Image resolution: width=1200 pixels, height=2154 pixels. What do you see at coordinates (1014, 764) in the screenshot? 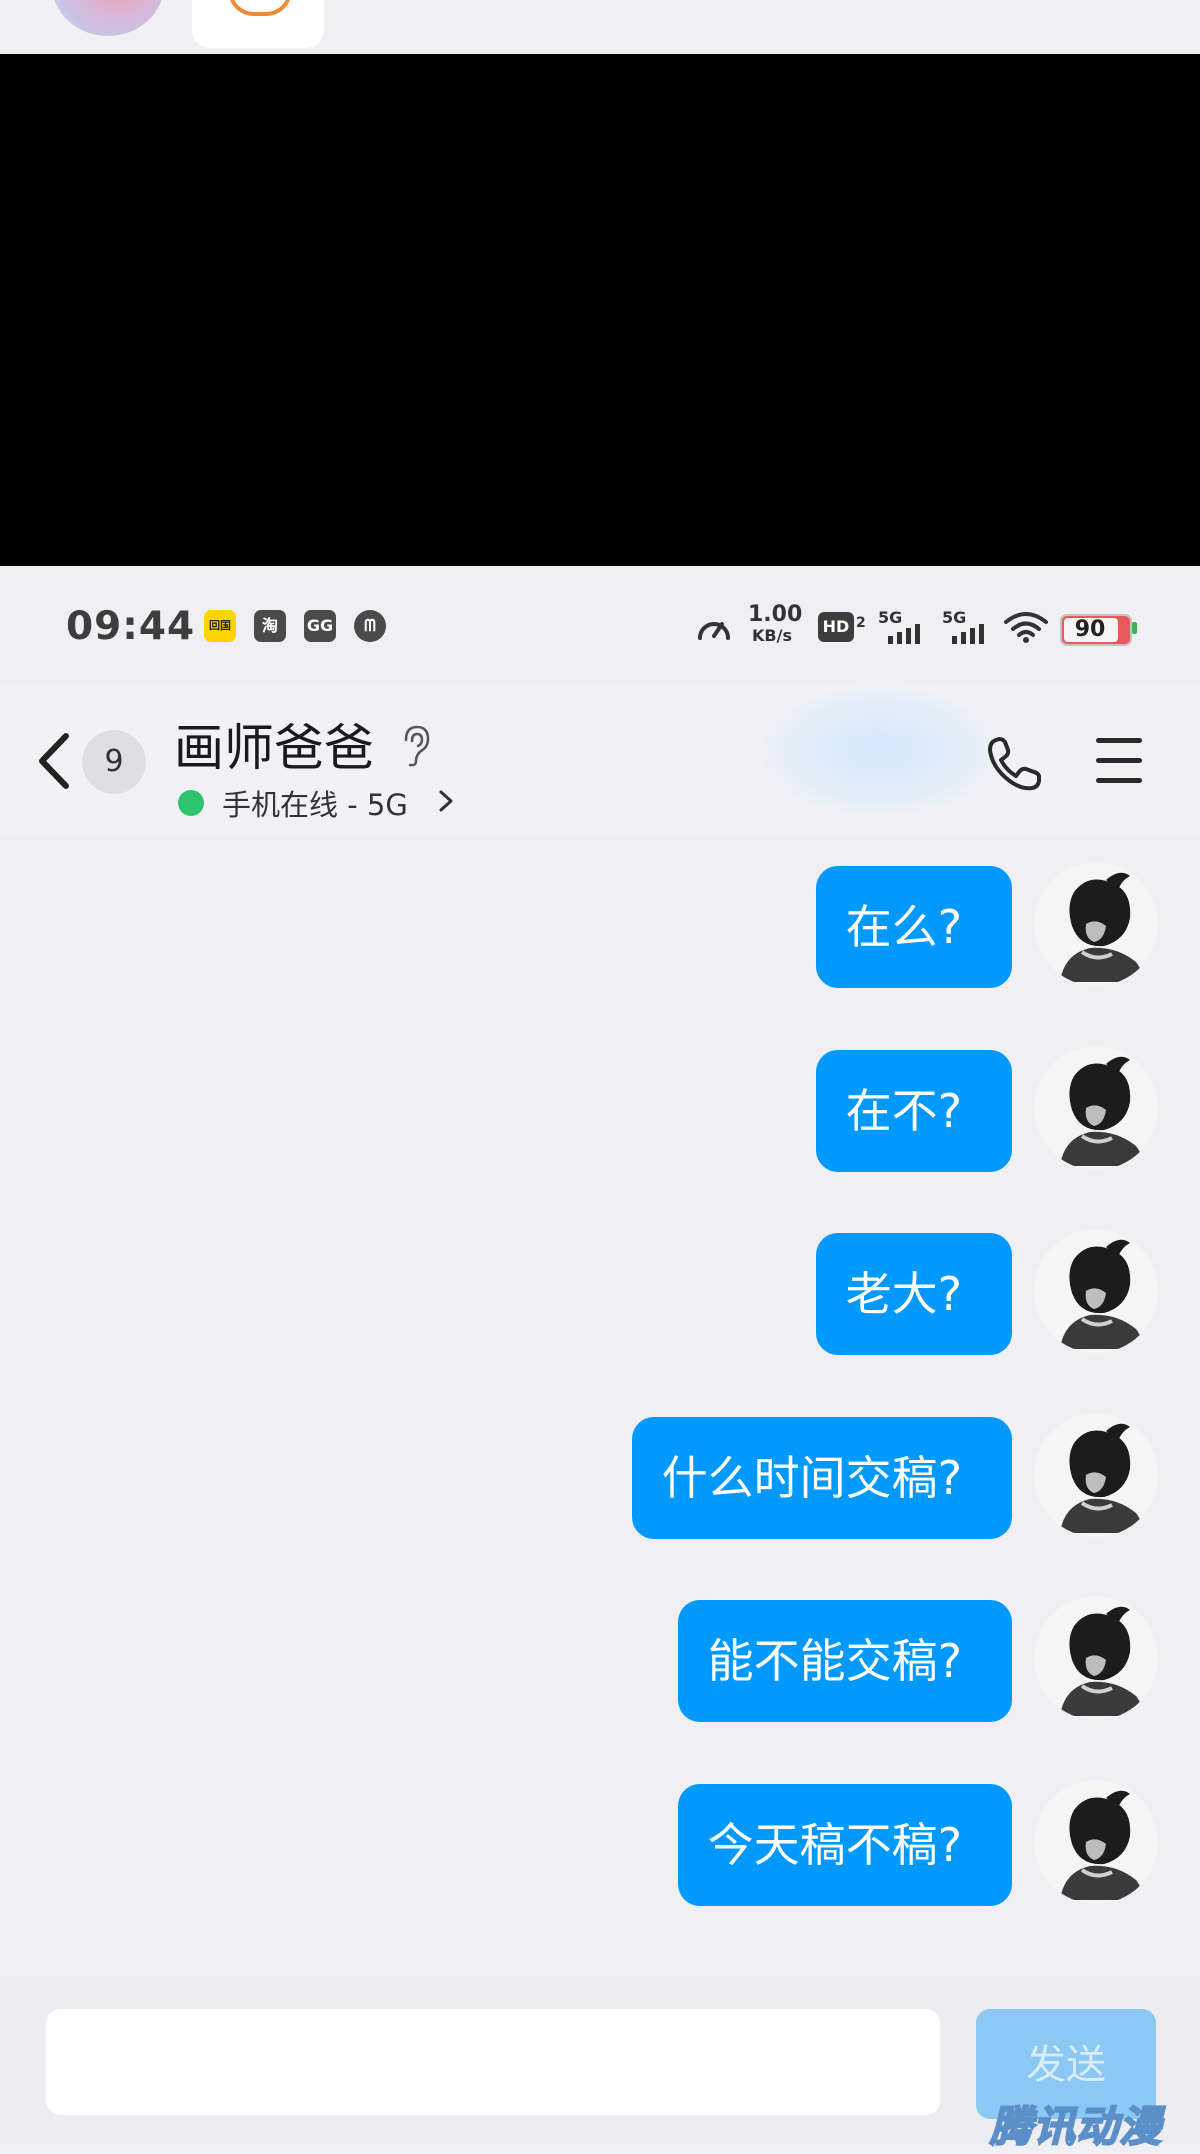
I see `phone-icon` at bounding box center [1014, 764].